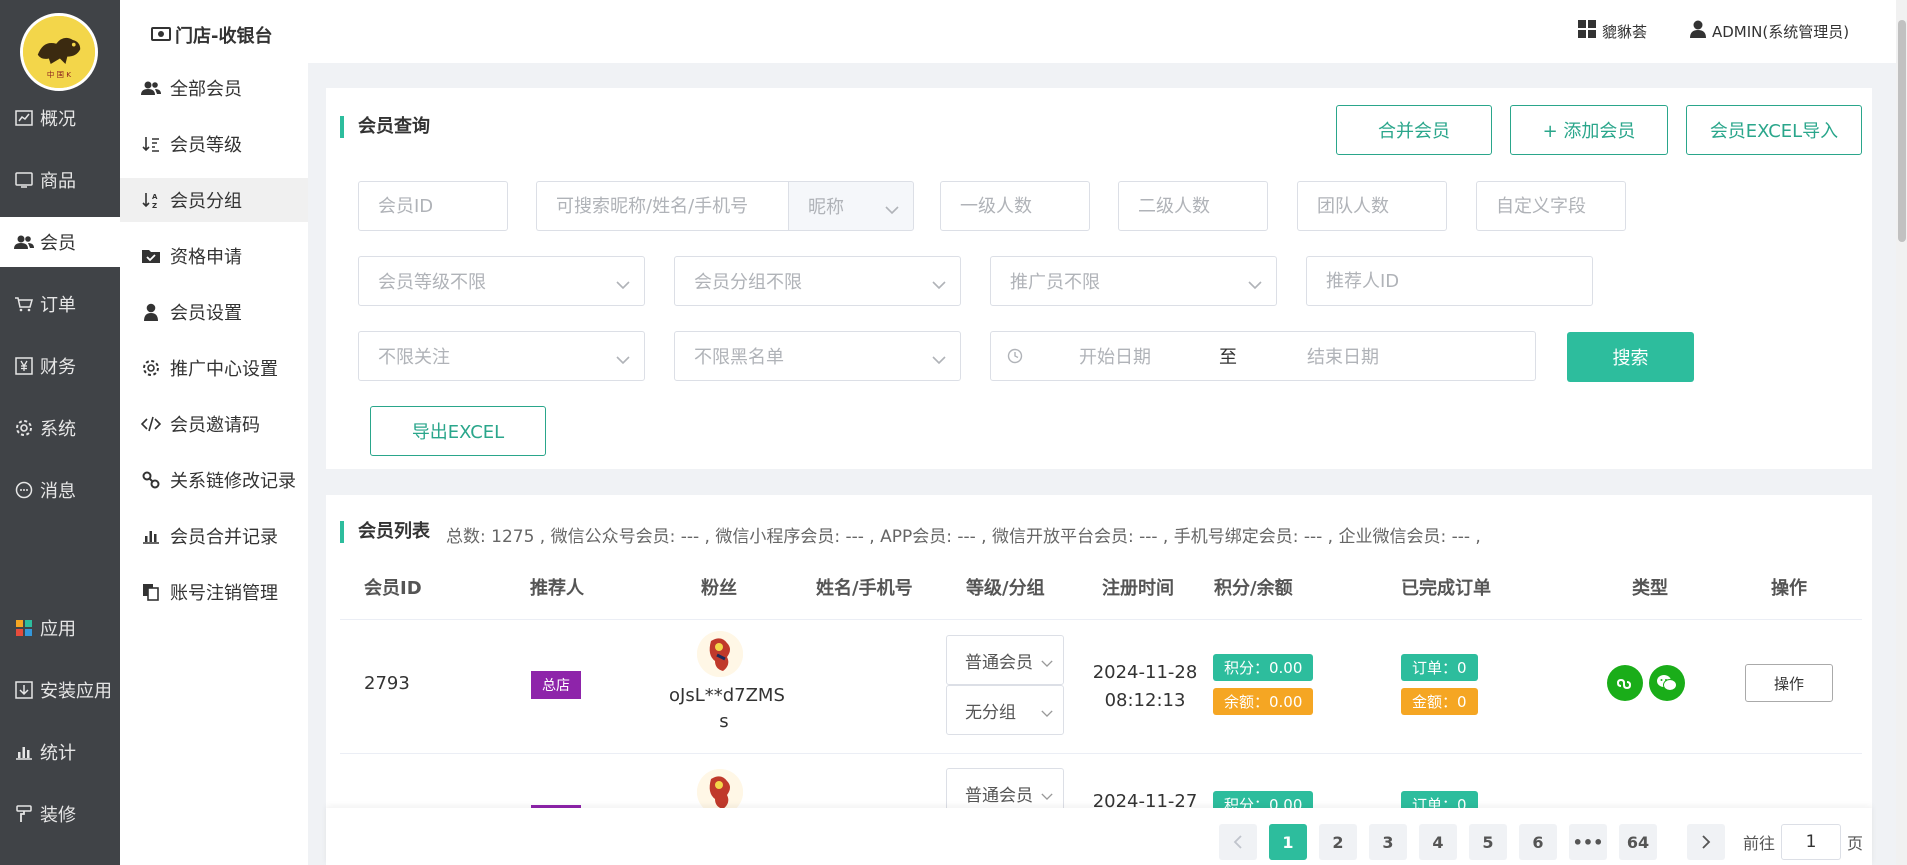  What do you see at coordinates (224, 369) in the screenshot?
I see `subnav-item-label: 推广中心设置` at bounding box center [224, 369].